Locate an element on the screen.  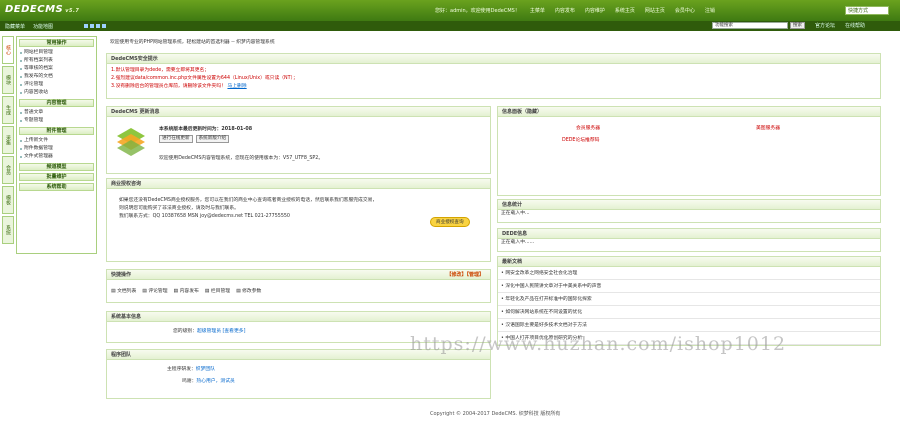
help-link: 在线帮助 is located at coordinates (855, 25).